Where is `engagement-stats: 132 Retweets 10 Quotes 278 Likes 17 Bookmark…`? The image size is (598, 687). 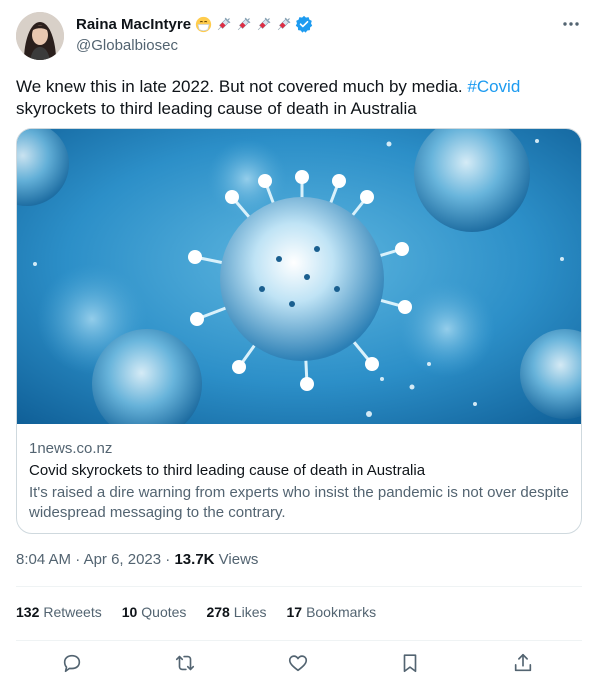
engagement-stats: 132 Retweets 10 Quotes 278 Likes 17 Bookmark… is located at coordinates (196, 612).